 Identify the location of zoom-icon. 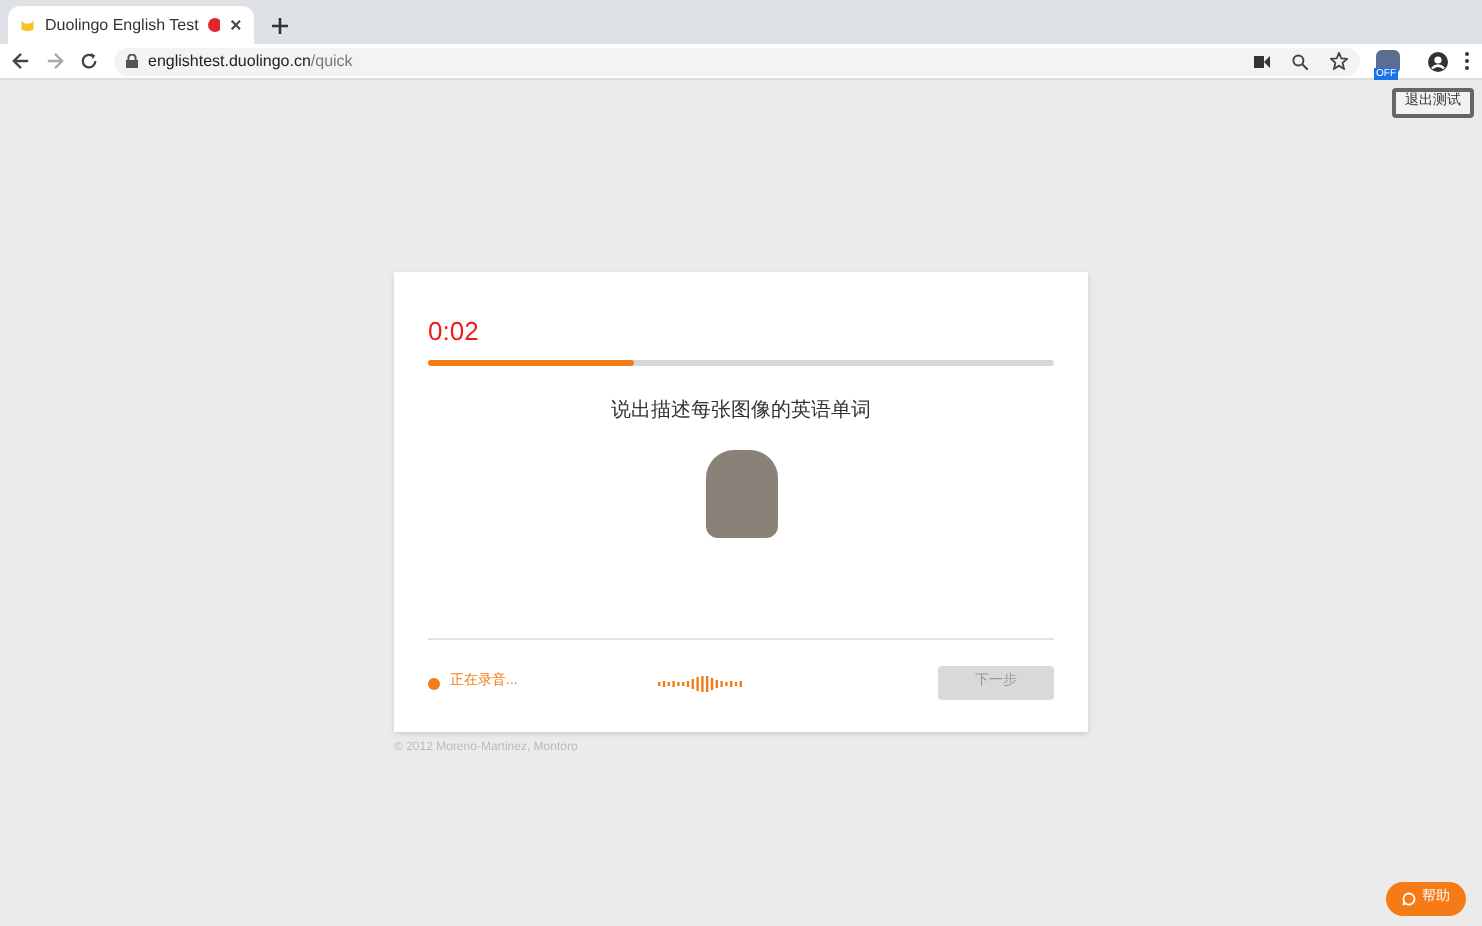
(1300, 61).